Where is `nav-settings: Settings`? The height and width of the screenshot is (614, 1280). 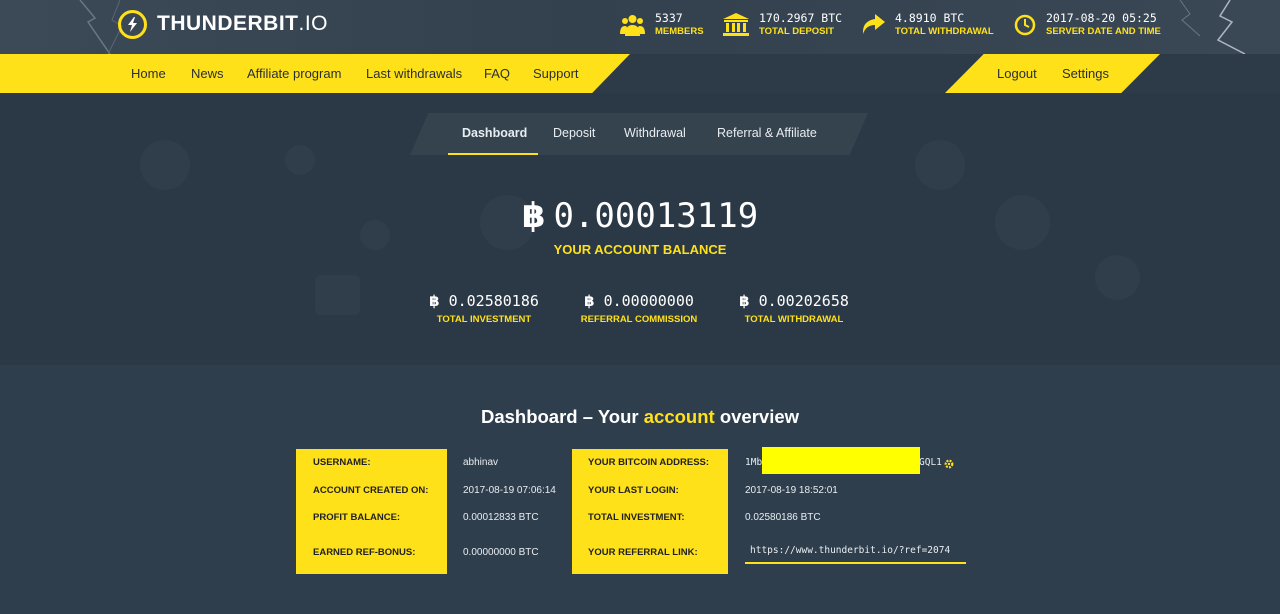
nav-settings: Settings is located at coordinates (1085, 73).